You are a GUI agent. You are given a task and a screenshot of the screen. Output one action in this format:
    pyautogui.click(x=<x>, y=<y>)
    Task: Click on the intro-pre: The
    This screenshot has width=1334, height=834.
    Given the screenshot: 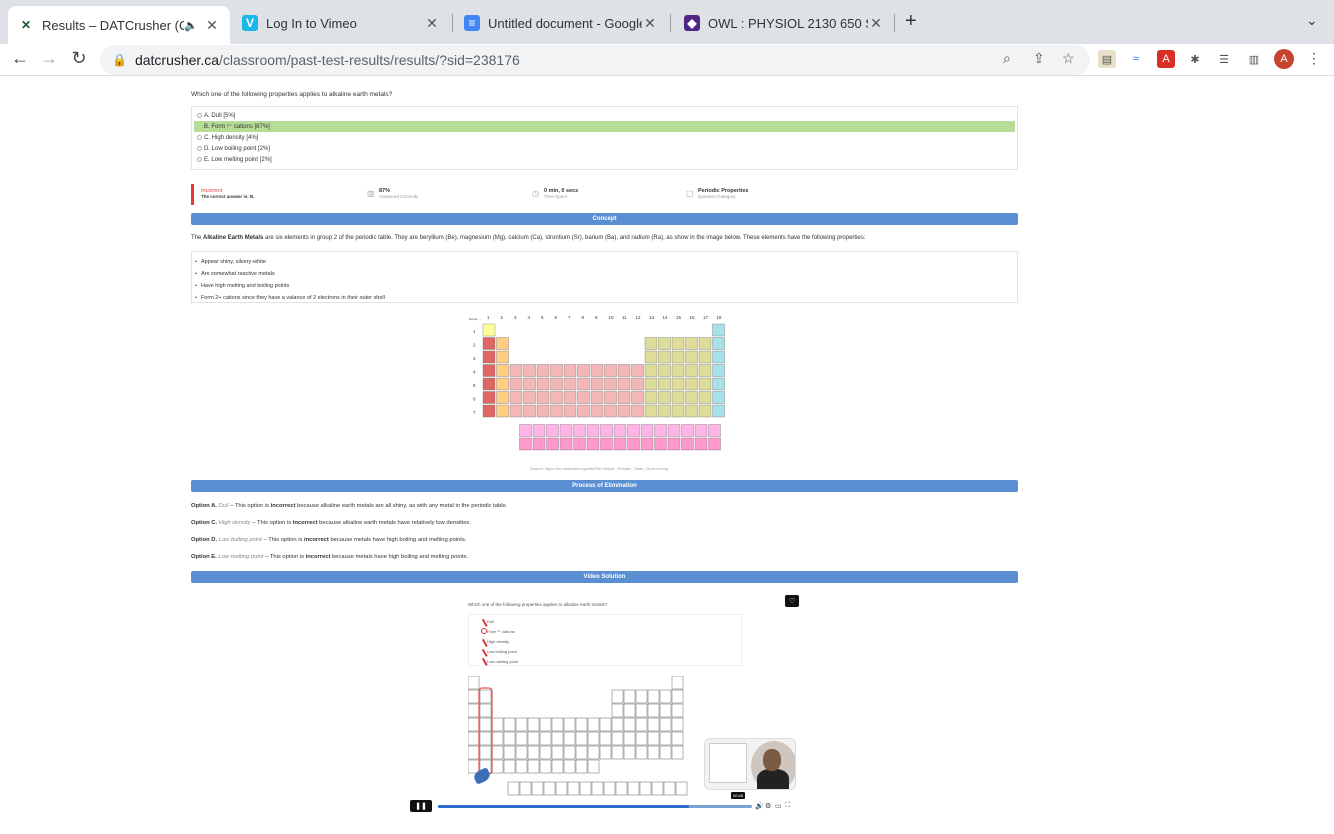 What is the action you would take?
    pyautogui.click(x=197, y=238)
    